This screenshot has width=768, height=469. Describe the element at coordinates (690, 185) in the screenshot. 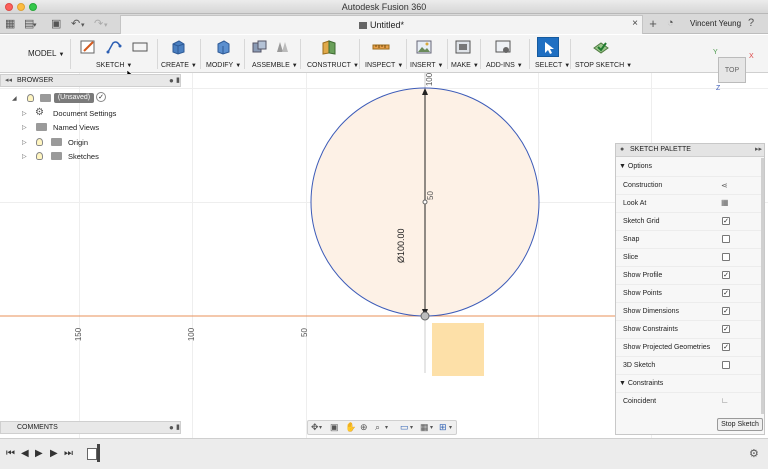

I see `option-construction: Construction ⋖` at that location.